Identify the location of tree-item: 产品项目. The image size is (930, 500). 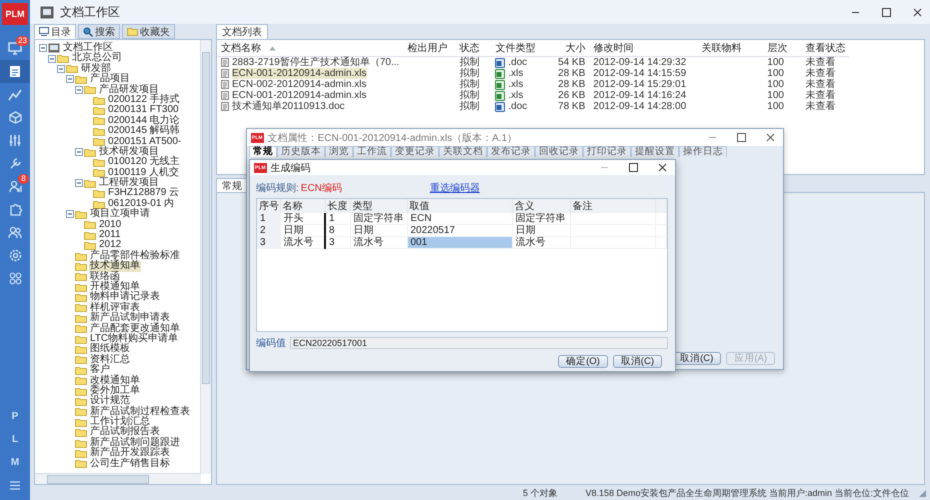
(110, 79).